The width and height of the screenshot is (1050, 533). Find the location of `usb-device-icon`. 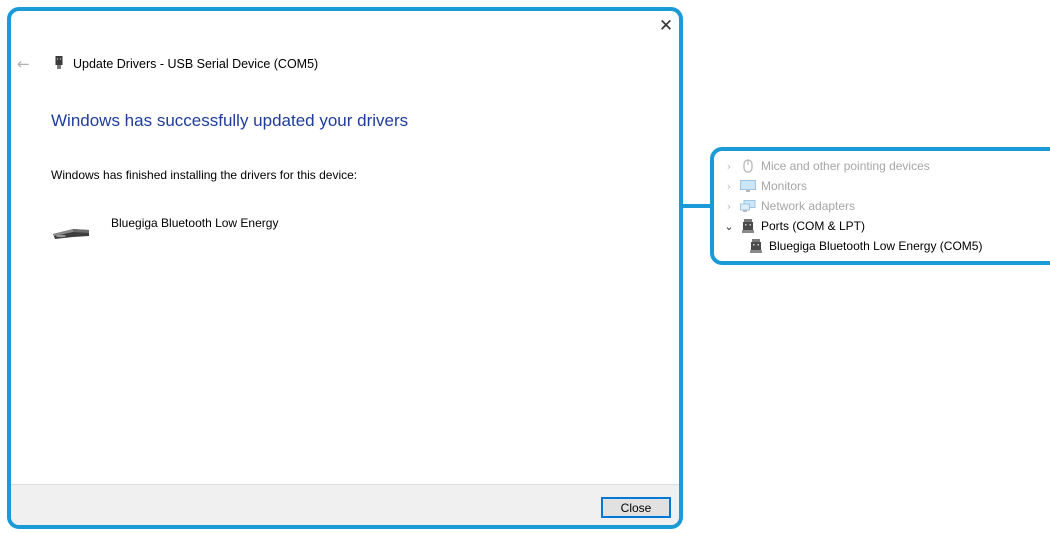

usb-device-icon is located at coordinates (59, 62).